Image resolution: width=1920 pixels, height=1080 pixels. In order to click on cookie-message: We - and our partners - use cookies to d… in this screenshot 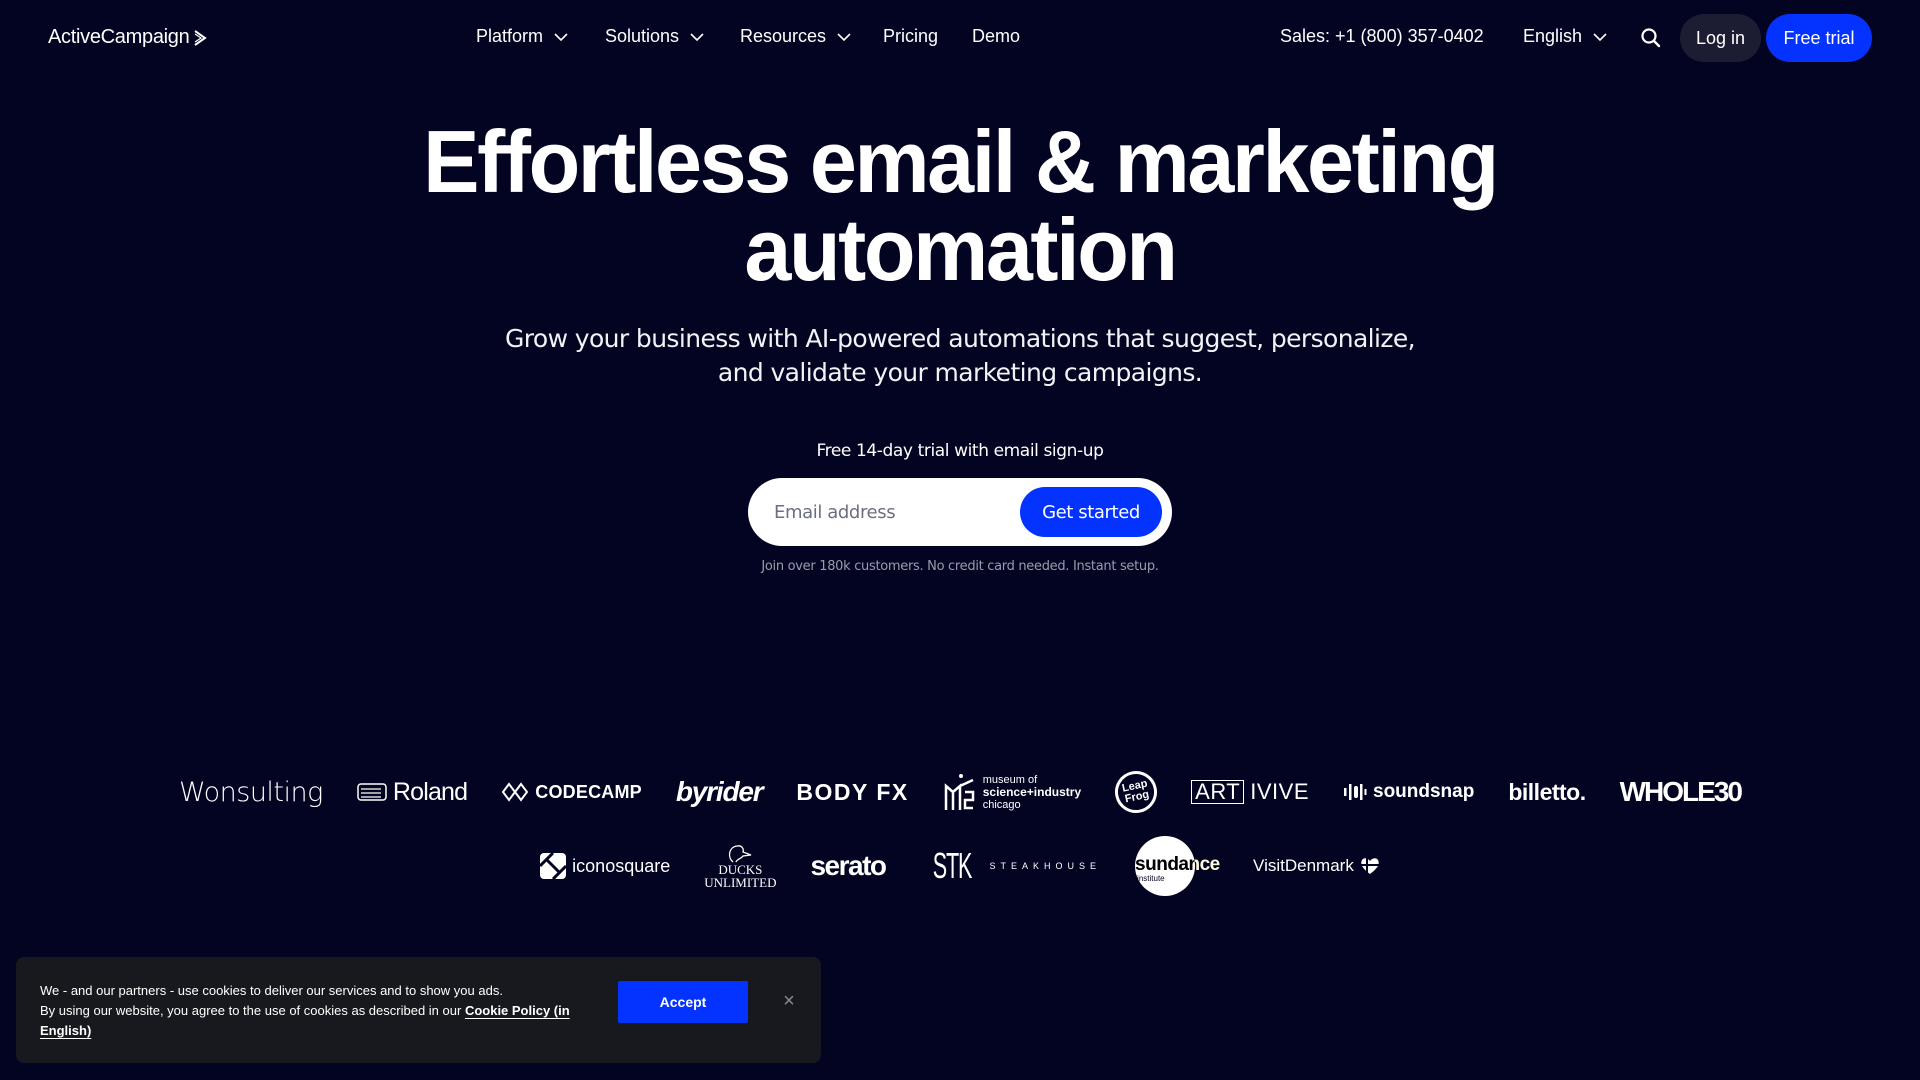, I will do `click(320, 1011)`.